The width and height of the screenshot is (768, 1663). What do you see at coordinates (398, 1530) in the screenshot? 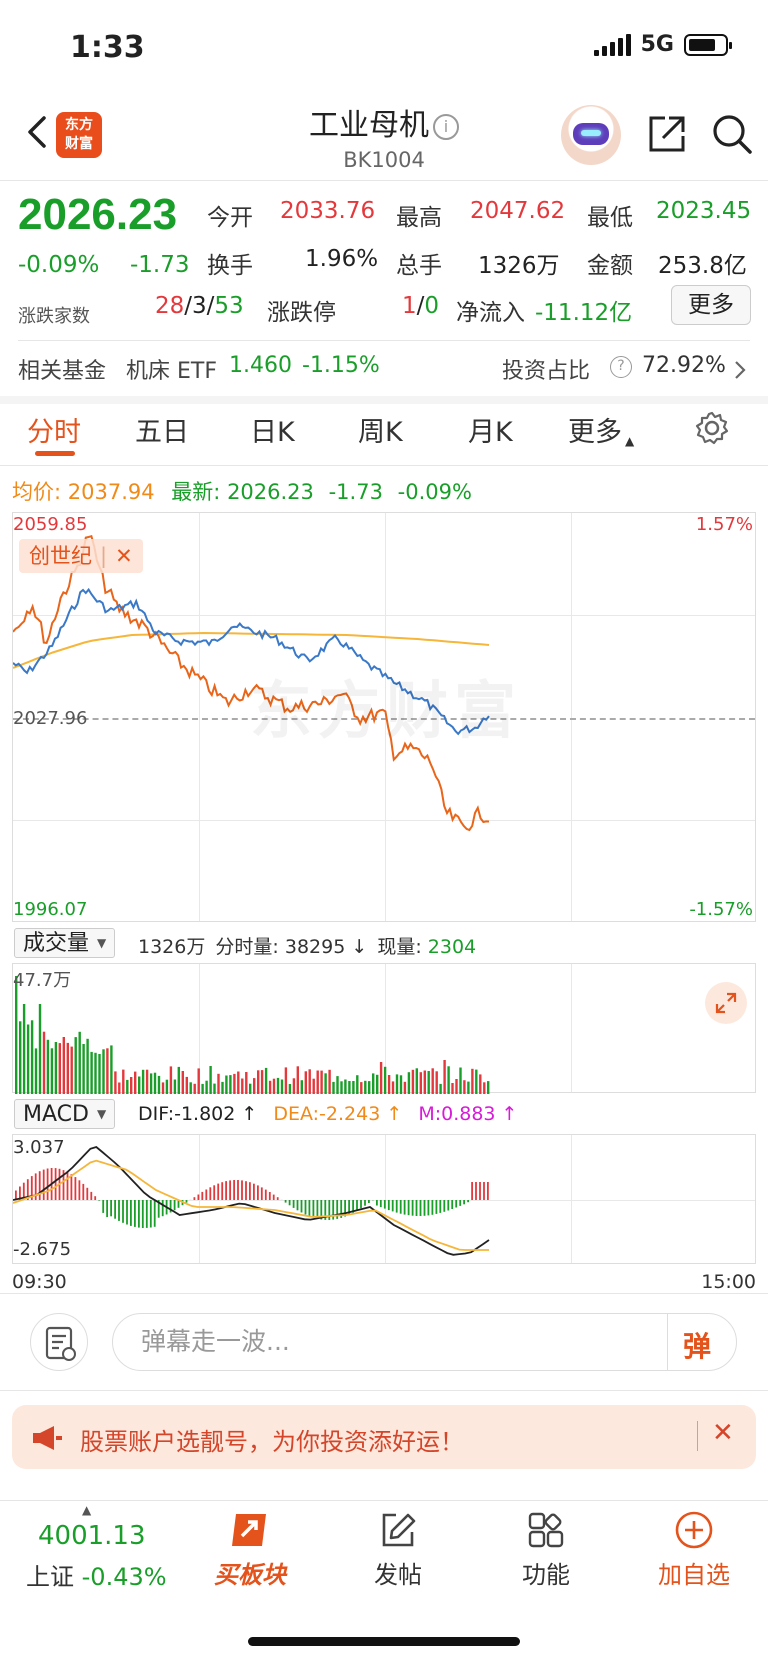
I see `edit-post-icon` at bounding box center [398, 1530].